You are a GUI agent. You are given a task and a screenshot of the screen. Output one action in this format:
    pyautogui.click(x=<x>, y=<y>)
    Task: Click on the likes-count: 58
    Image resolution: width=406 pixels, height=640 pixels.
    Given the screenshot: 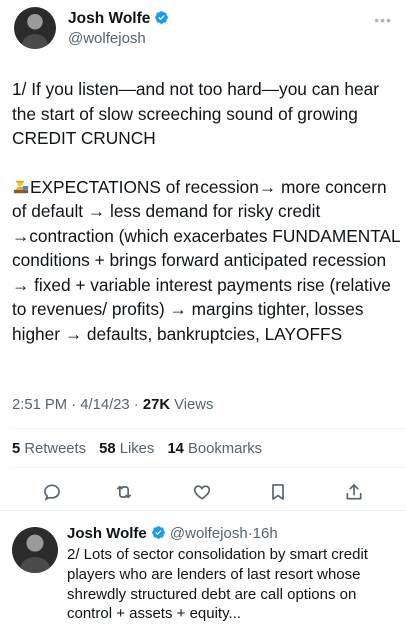 What is the action you would take?
    pyautogui.click(x=107, y=449)
    